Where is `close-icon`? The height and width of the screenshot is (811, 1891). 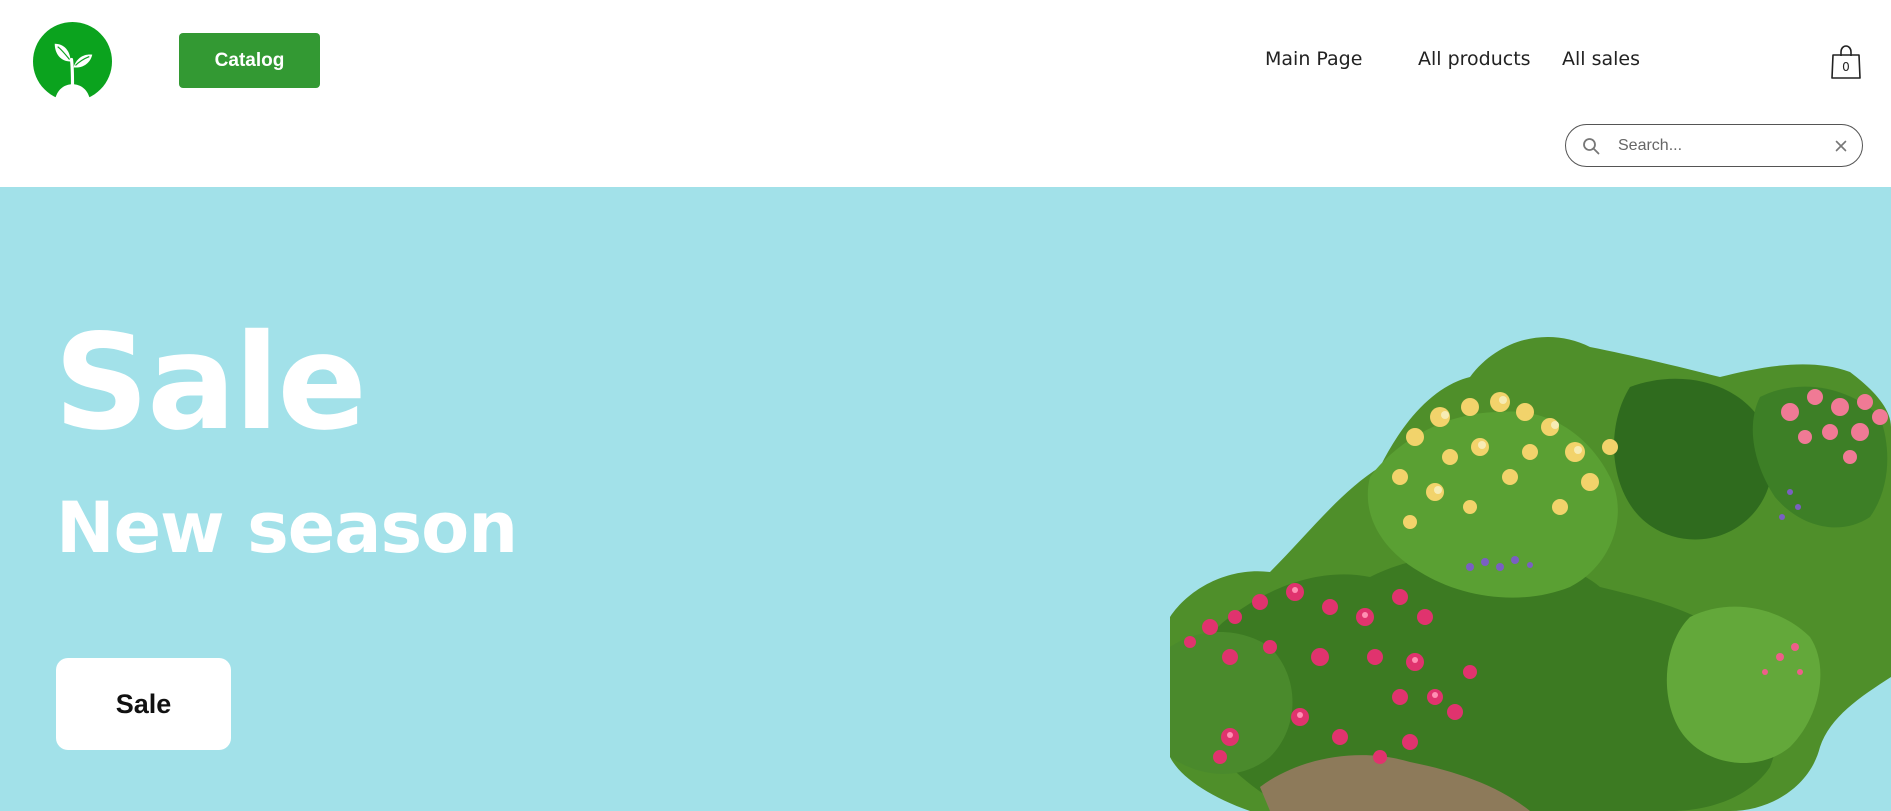
close-icon is located at coordinates (1841, 146).